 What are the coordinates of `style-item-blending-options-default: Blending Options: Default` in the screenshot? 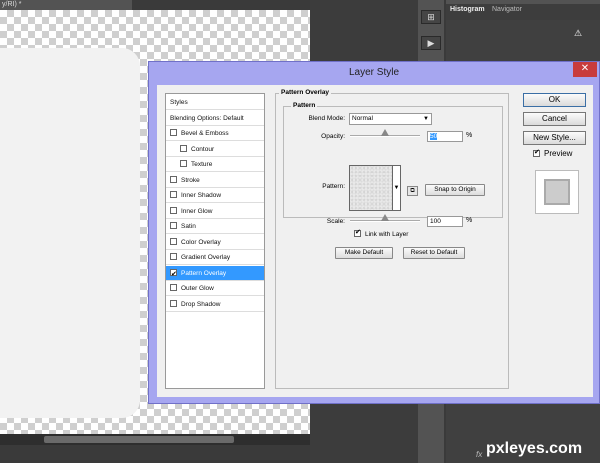 It's located at (215, 118).